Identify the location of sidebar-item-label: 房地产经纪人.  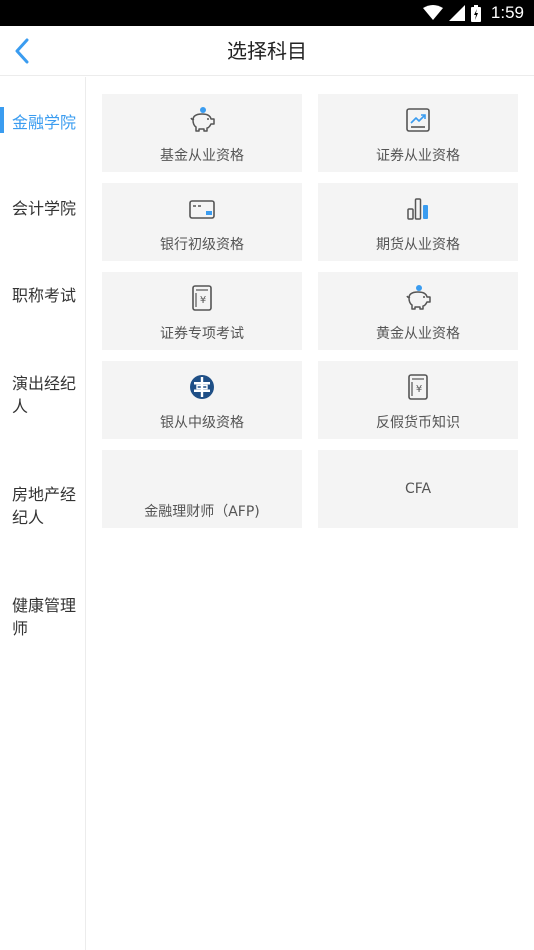
(44, 506).